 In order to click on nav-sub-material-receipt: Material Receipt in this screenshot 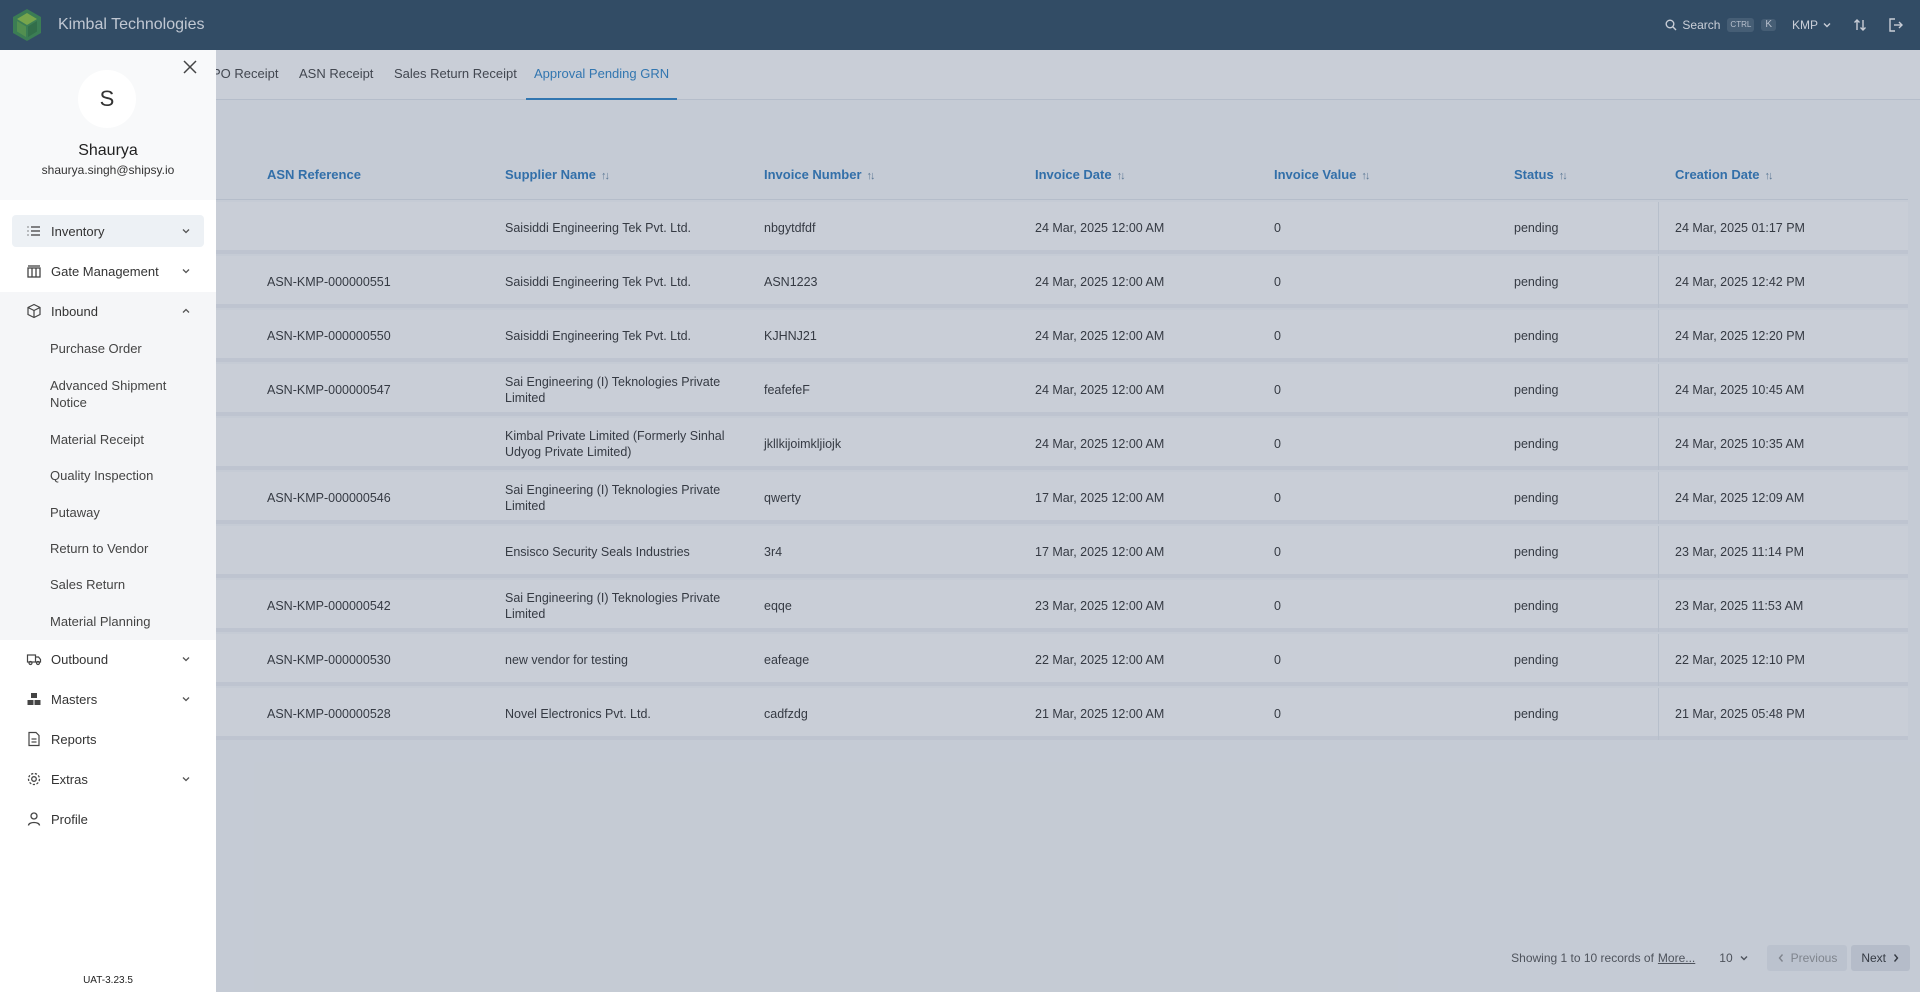, I will do `click(125, 439)`.